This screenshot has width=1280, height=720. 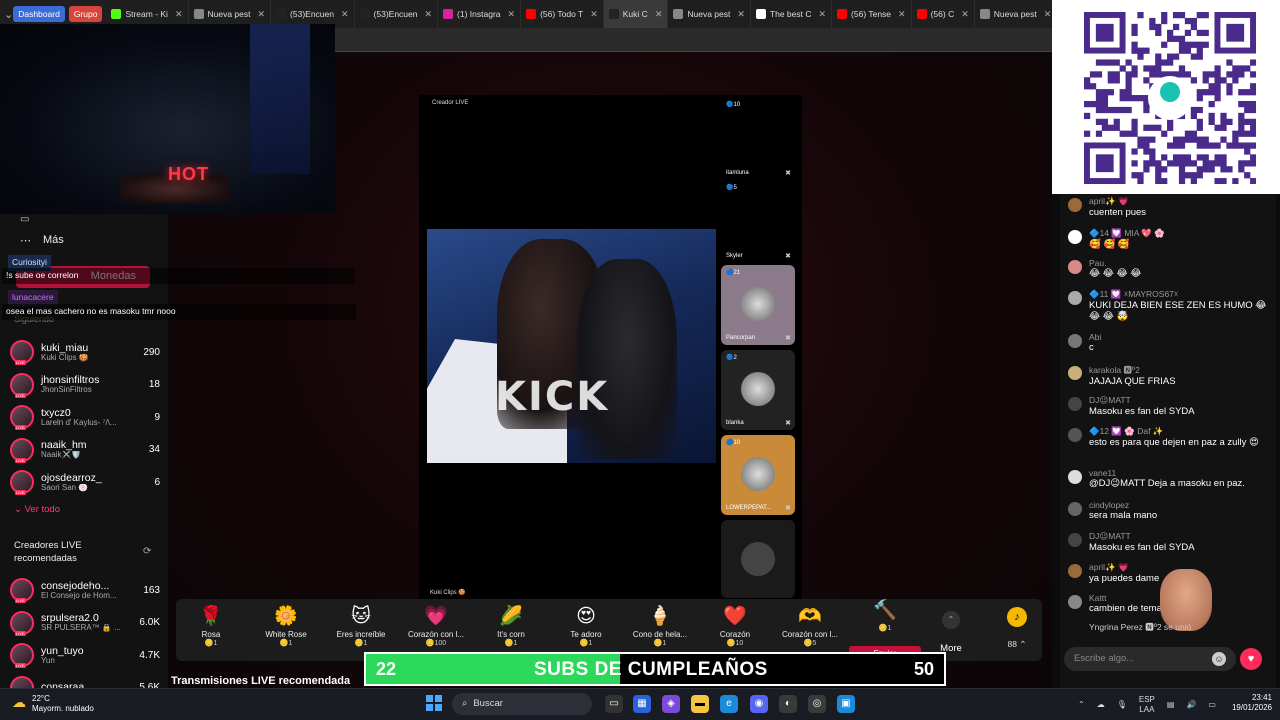 What do you see at coordinates (943, 14) in the screenshot?
I see `browser-tab: (56) C ✕` at bounding box center [943, 14].